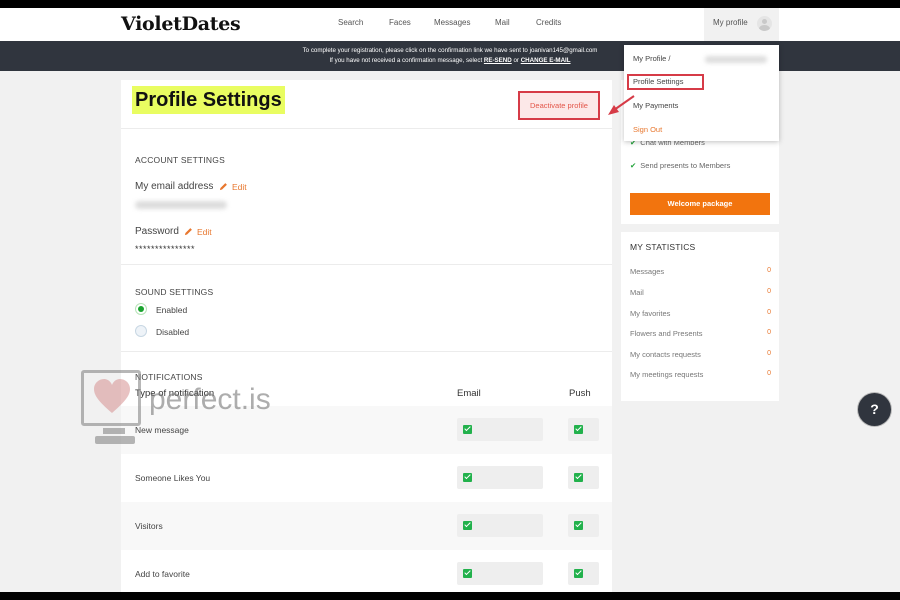  What do you see at coordinates (174, 292) in the screenshot?
I see `sound-settings-heading: SOUND SETTINGS` at bounding box center [174, 292].